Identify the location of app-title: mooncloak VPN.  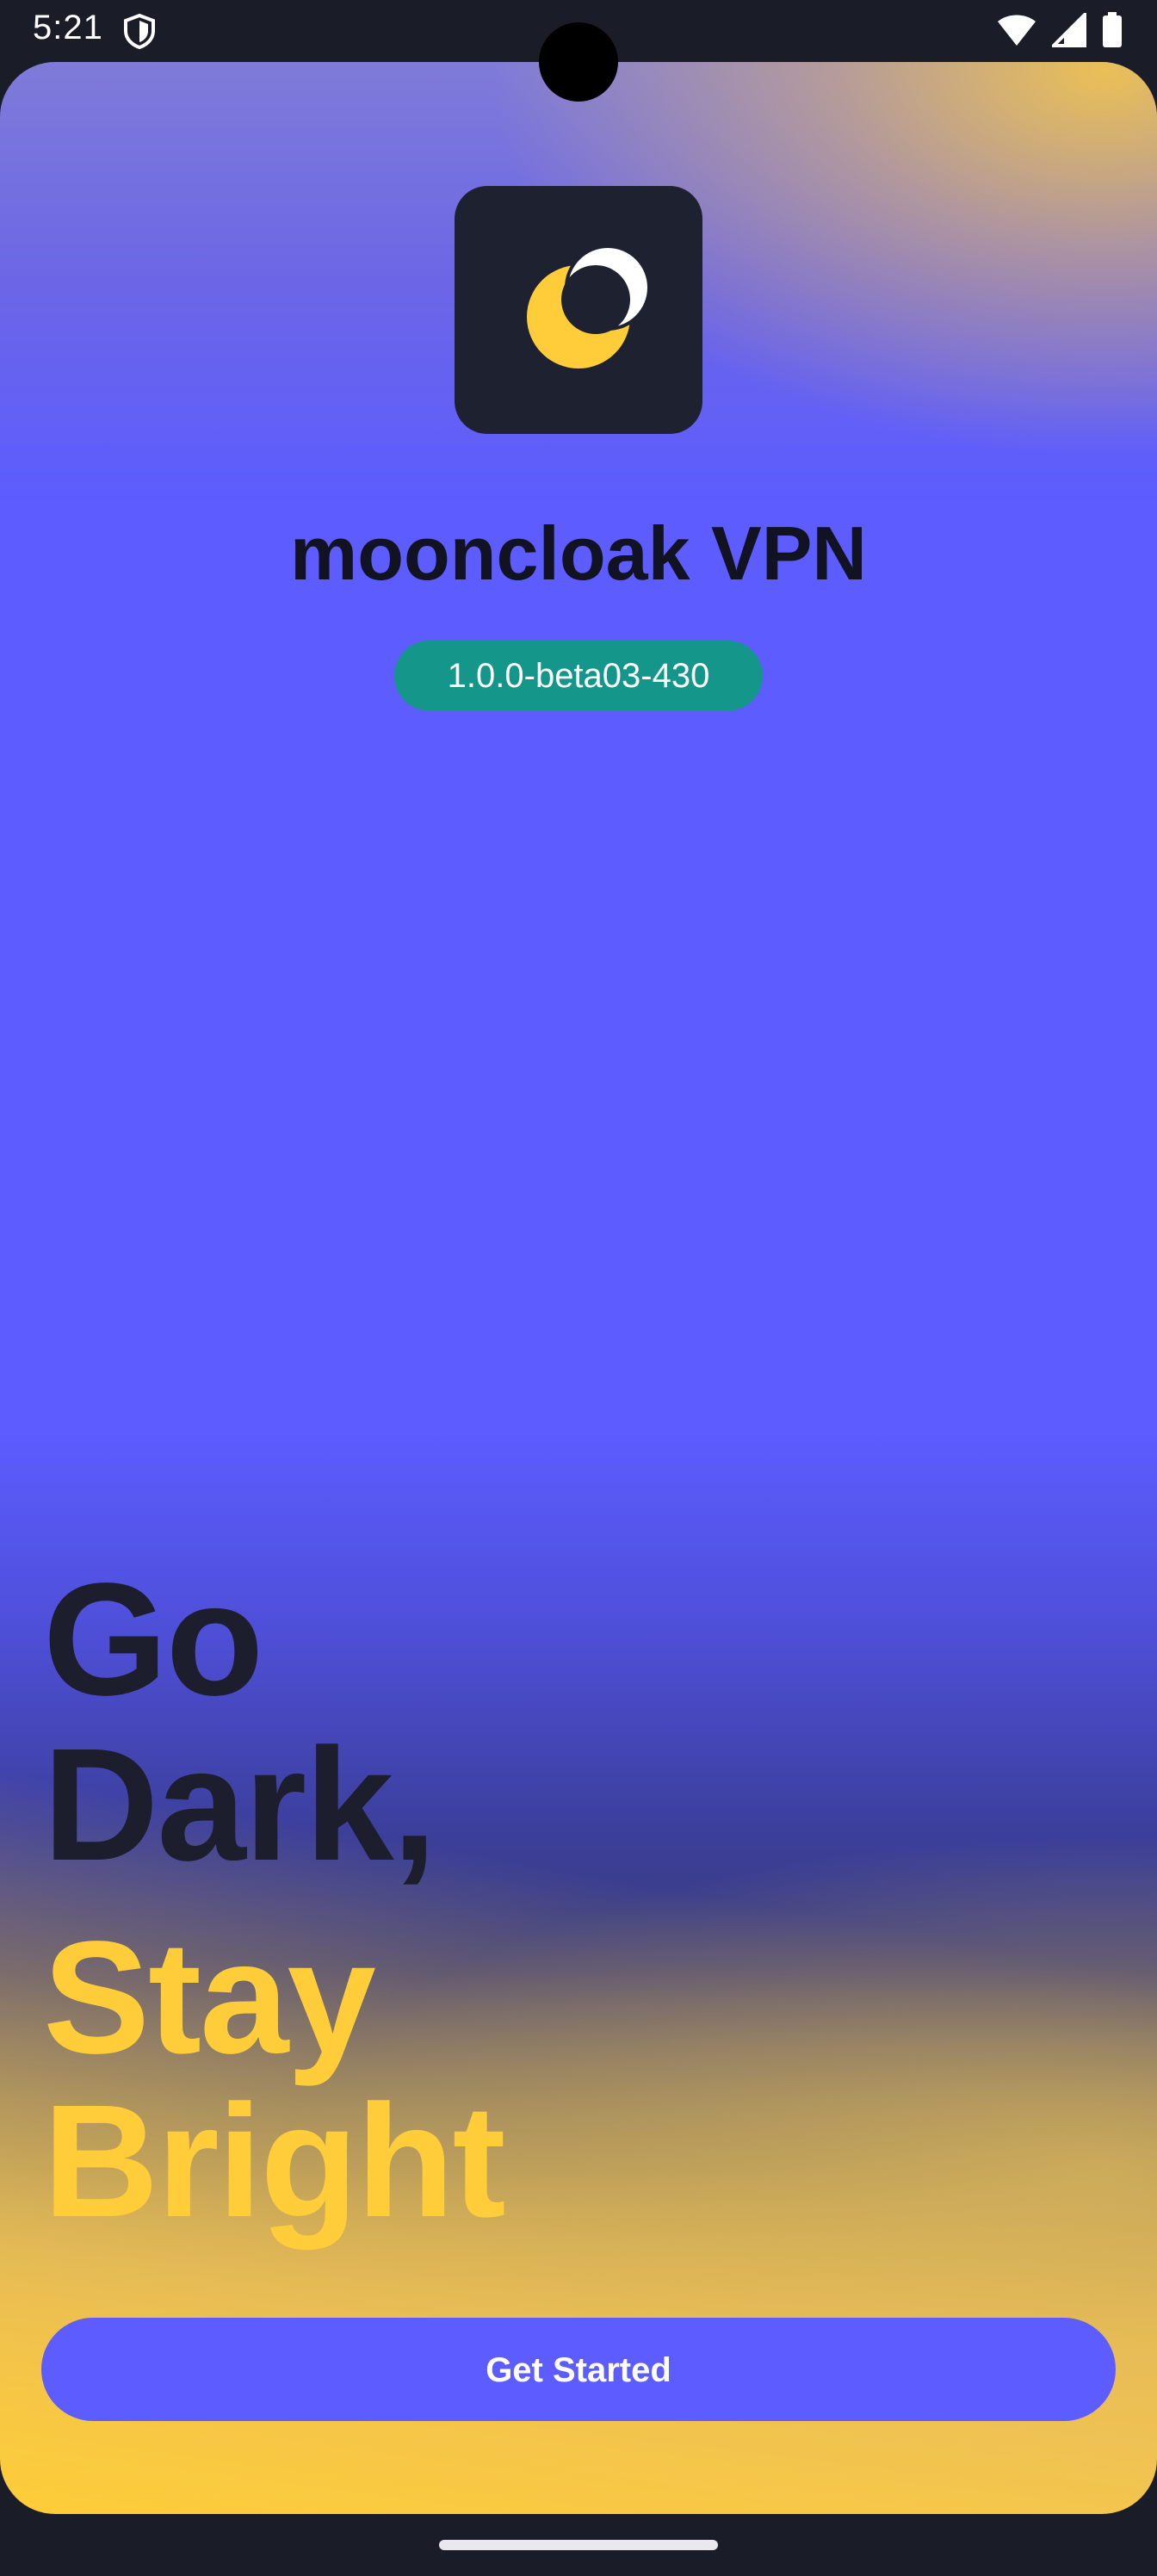
(579, 554).